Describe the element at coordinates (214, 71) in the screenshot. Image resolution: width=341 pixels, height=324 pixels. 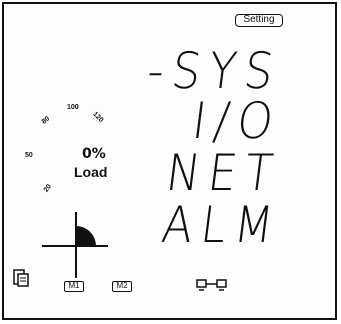
I see `menu-item-sys: -SYS` at that location.